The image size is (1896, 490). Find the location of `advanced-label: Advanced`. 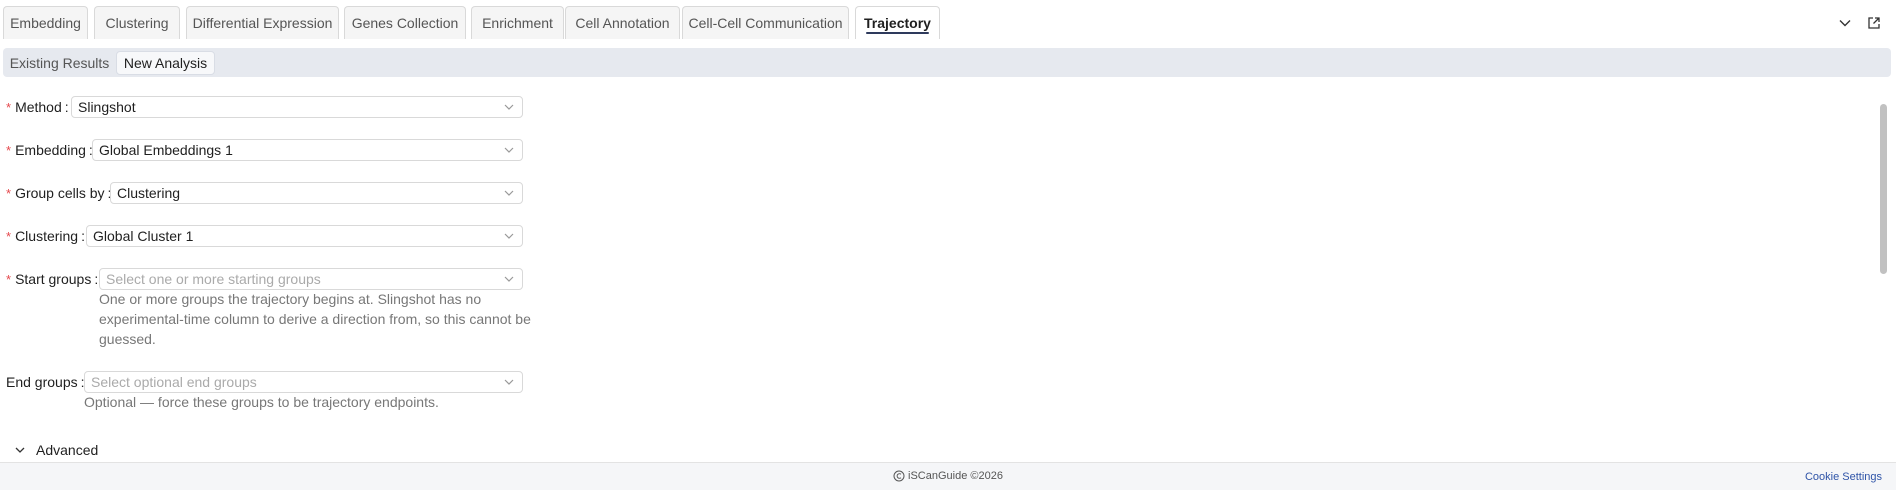

advanced-label: Advanced is located at coordinates (67, 450).